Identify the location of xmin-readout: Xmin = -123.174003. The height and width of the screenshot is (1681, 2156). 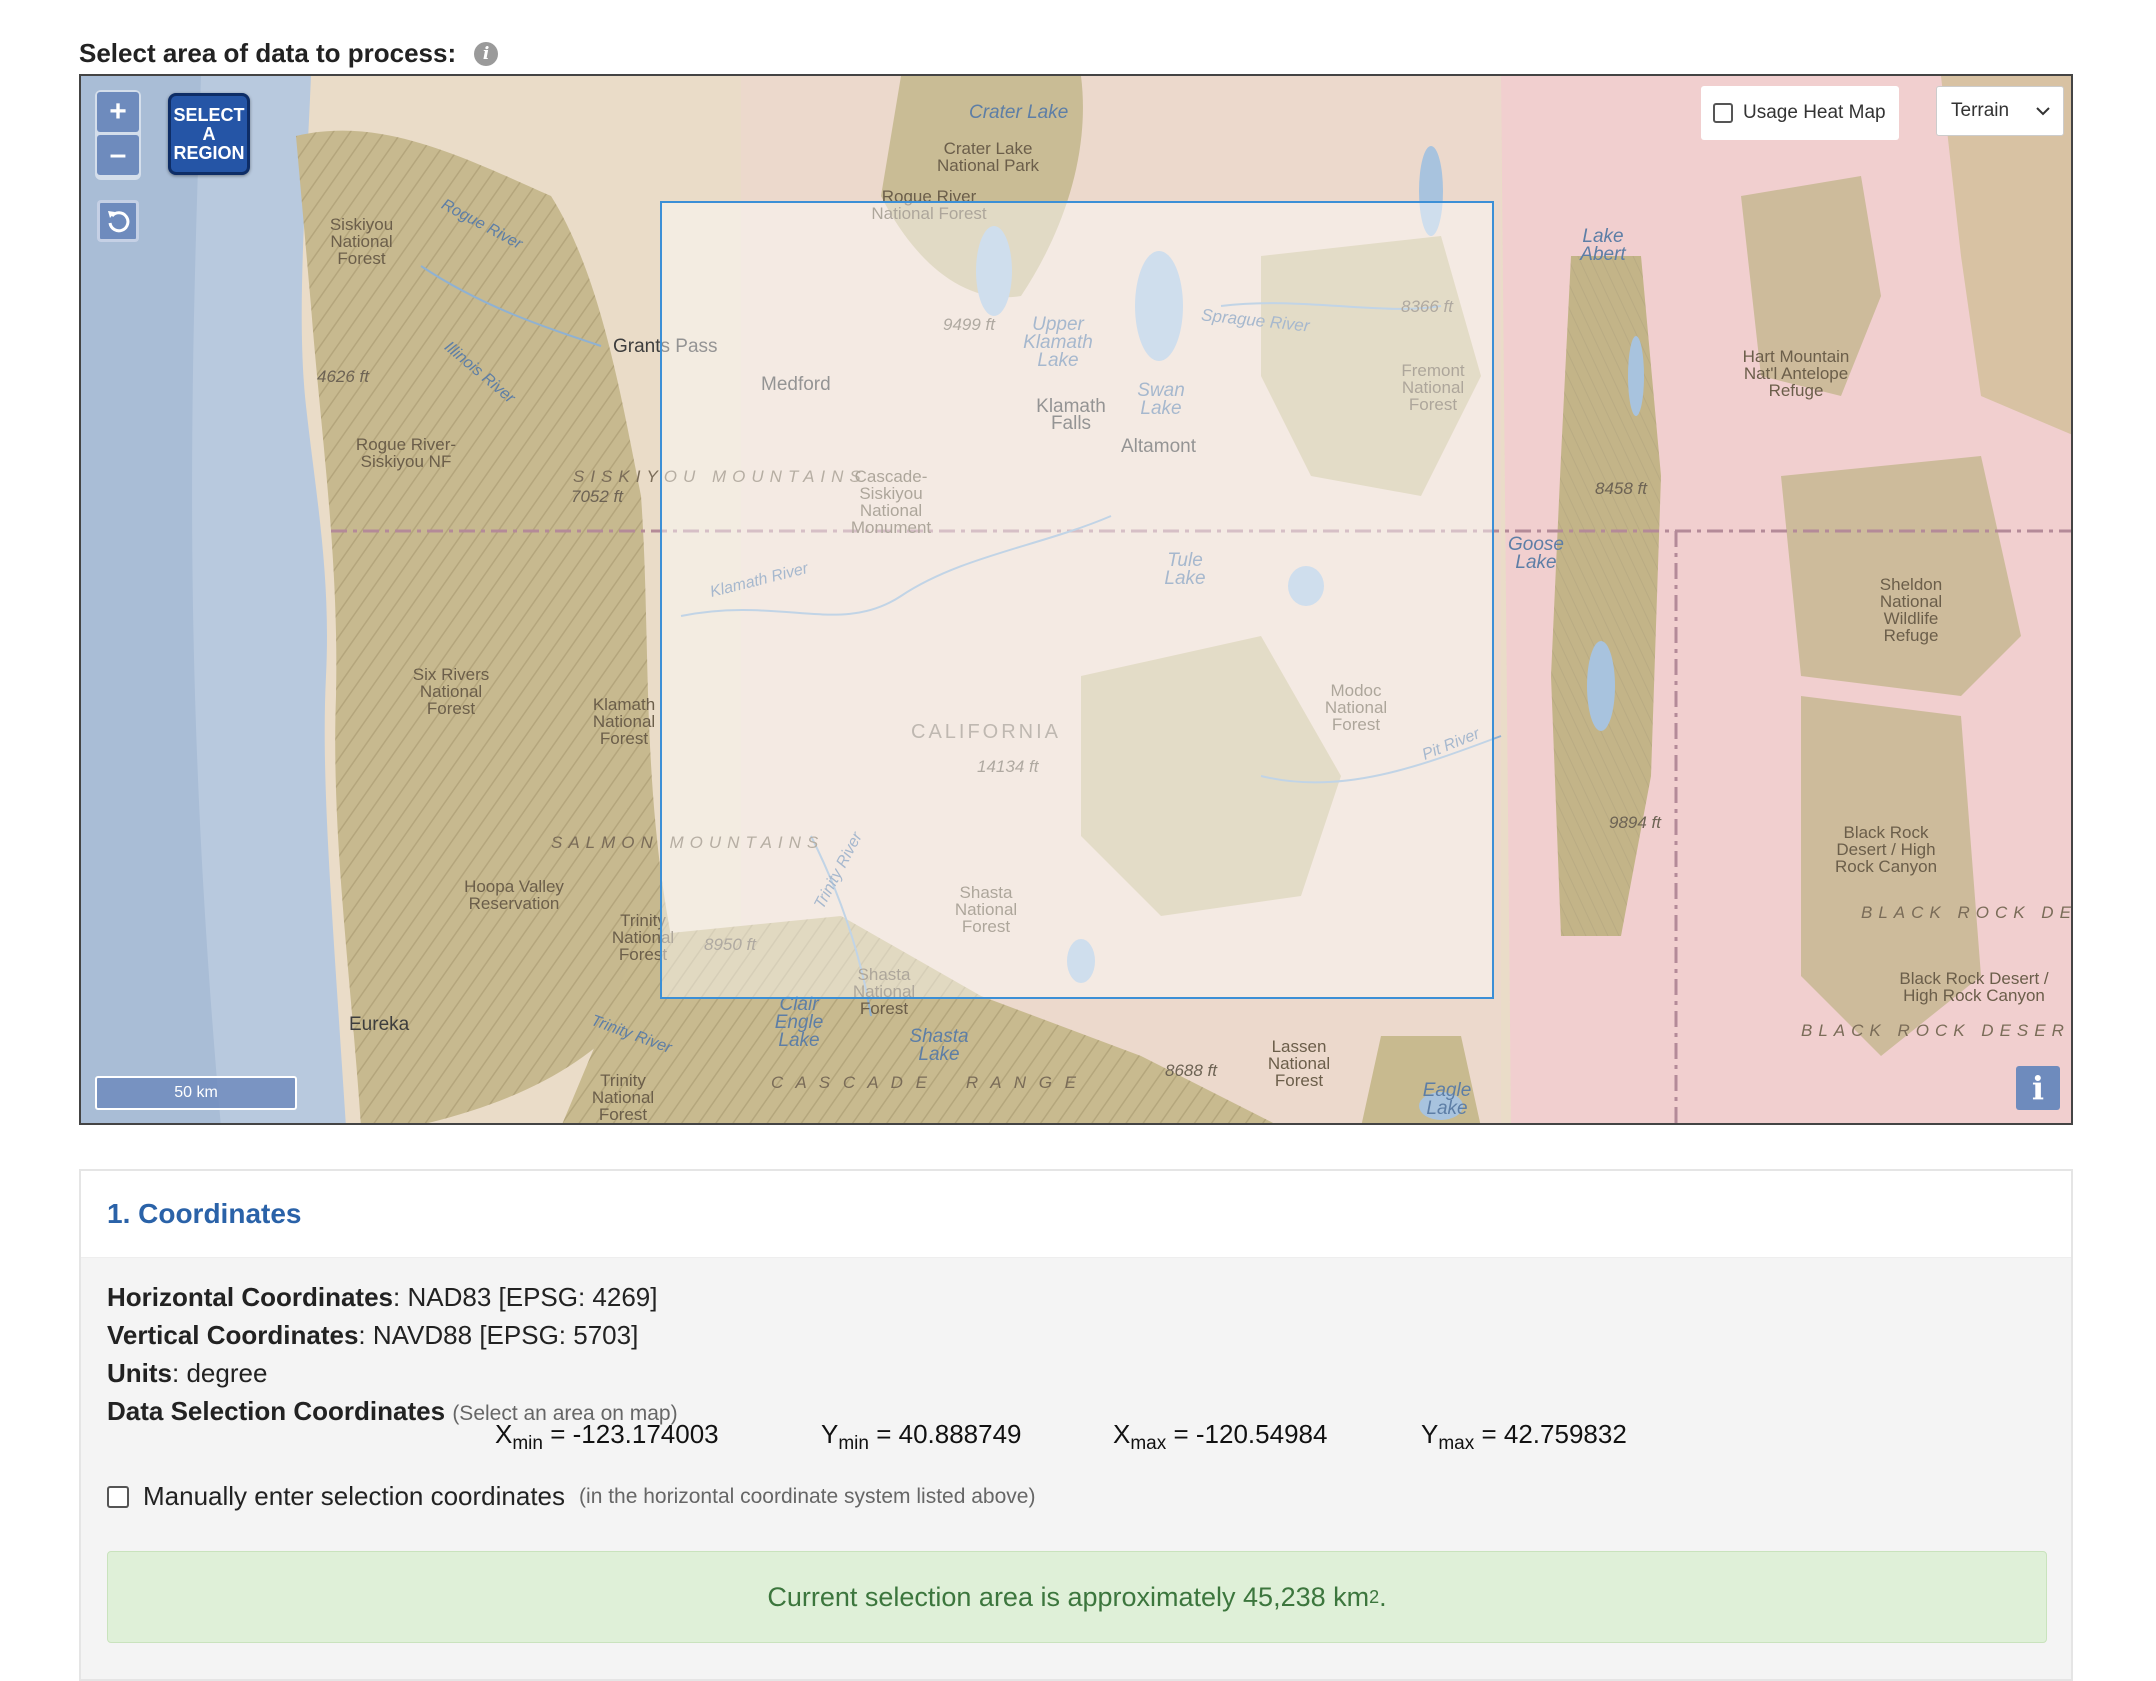
(607, 1437).